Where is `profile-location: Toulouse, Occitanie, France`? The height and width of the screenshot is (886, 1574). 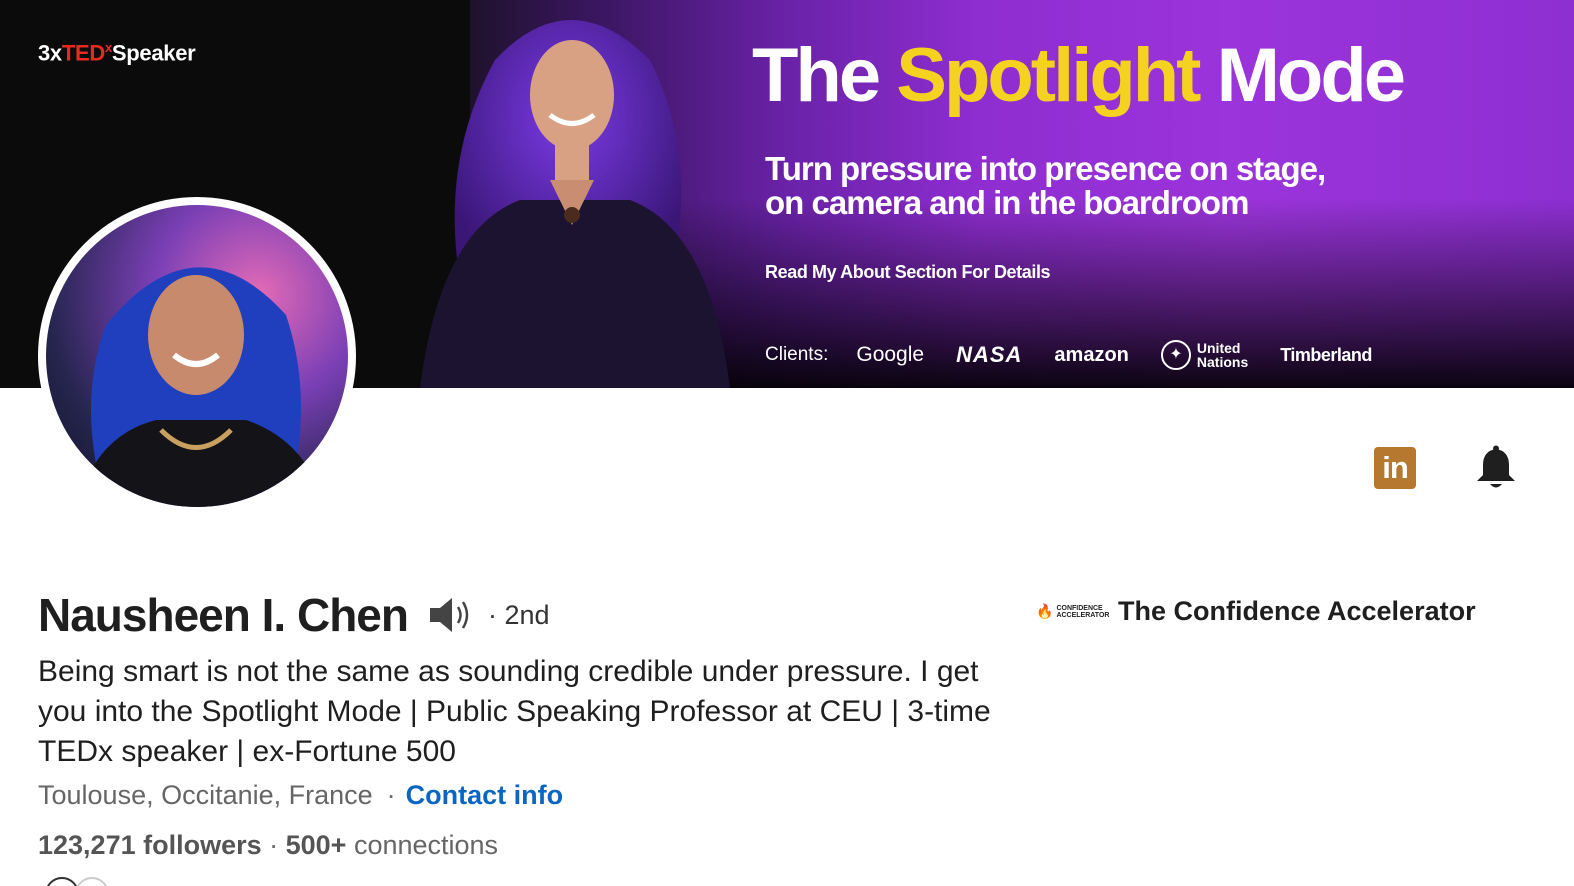
profile-location: Toulouse, Occitanie, France is located at coordinates (205, 795).